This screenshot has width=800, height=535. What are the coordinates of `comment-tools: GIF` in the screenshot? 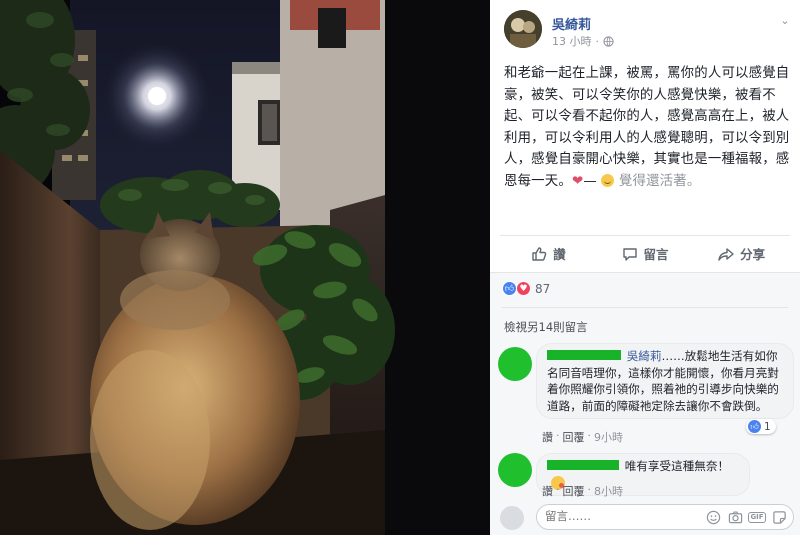 It's located at (746, 517).